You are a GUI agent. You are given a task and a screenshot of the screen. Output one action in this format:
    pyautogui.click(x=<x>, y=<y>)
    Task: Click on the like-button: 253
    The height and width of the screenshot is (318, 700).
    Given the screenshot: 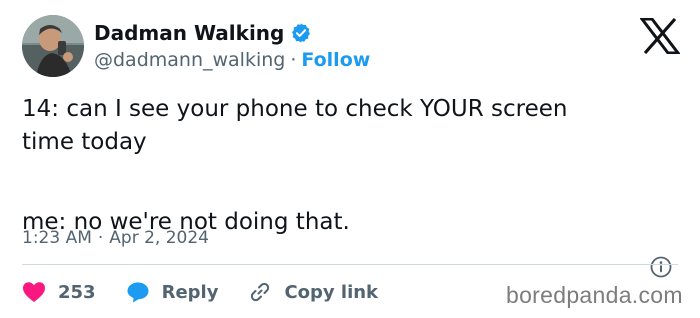 What is the action you would take?
    pyautogui.click(x=59, y=292)
    